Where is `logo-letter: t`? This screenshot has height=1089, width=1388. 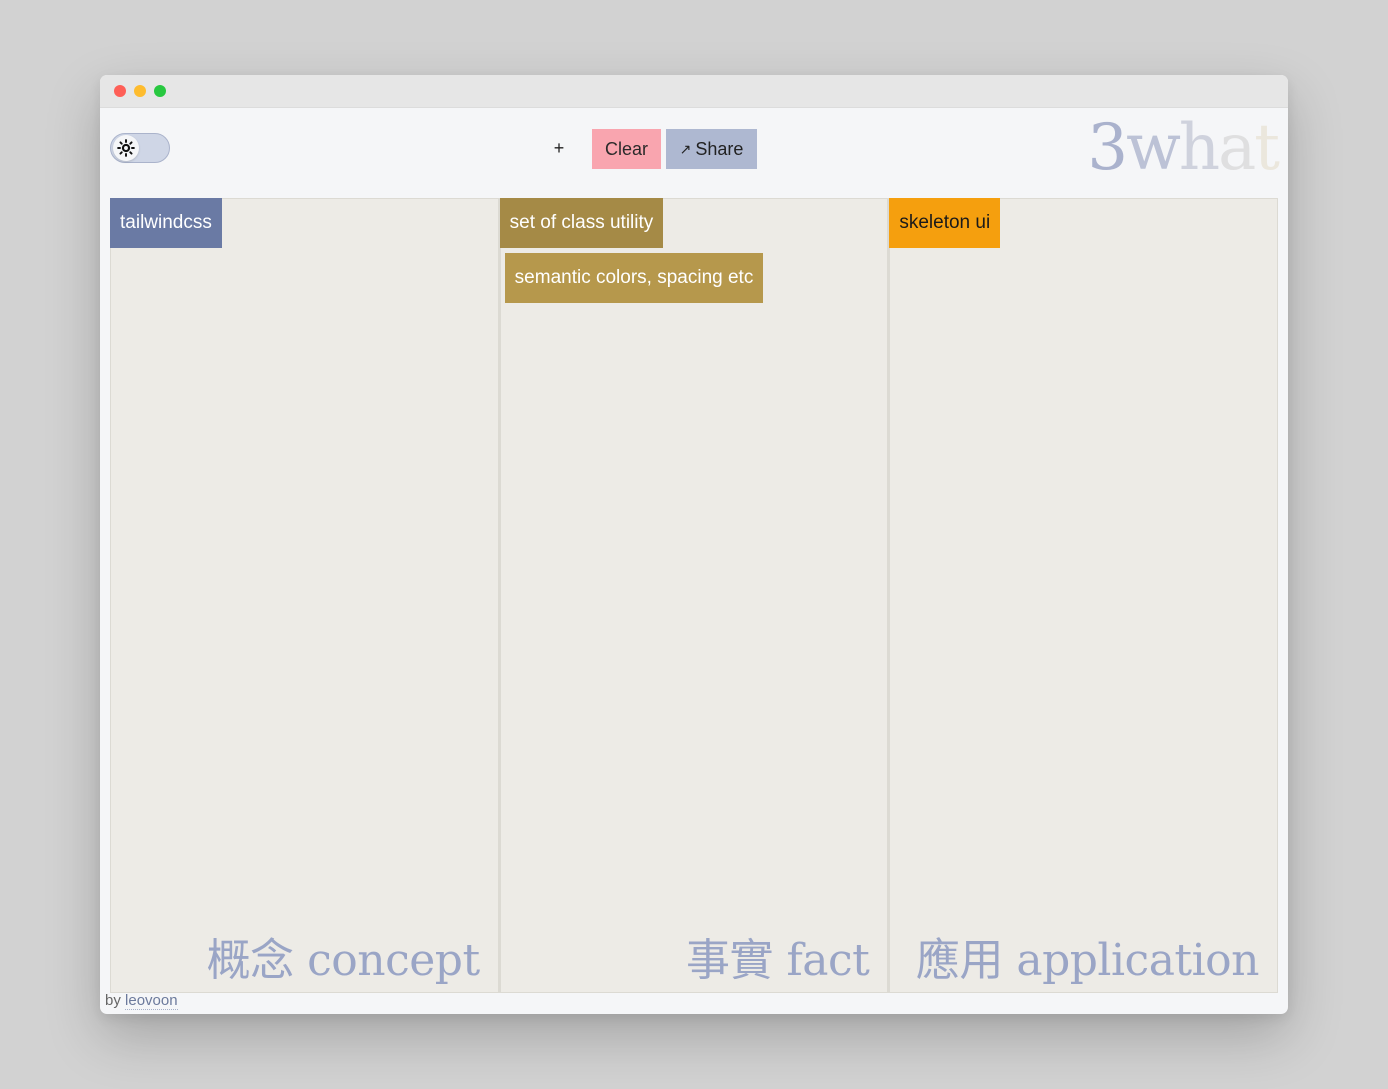 logo-letter: t is located at coordinates (1267, 148).